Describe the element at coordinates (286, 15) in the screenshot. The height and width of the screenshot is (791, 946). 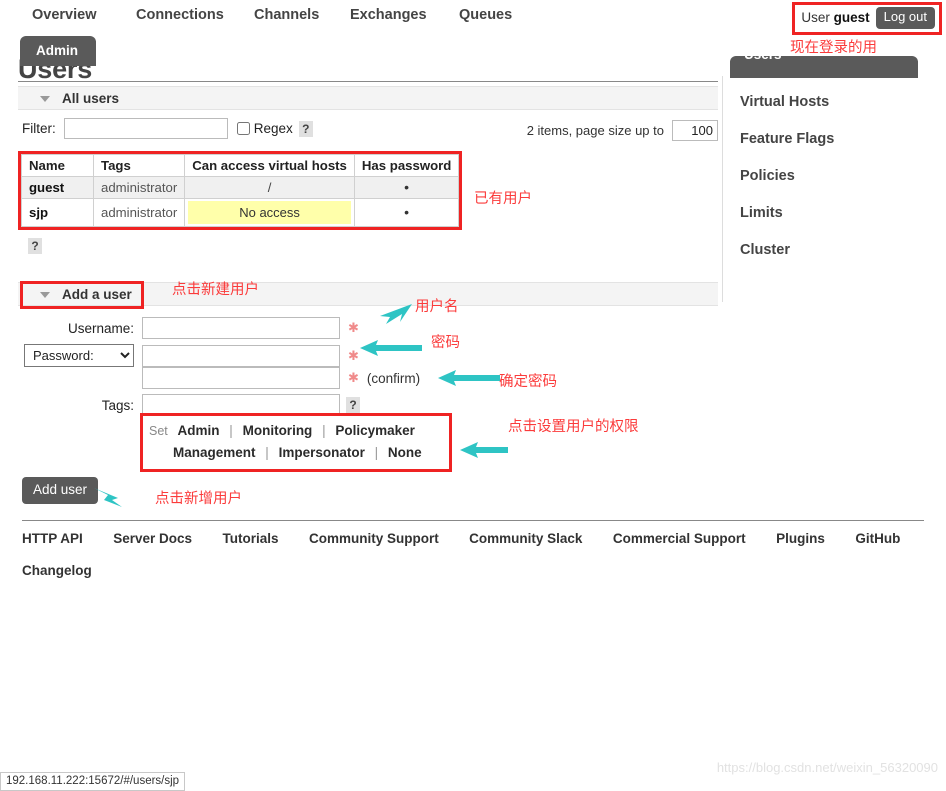
I see `nav-item-channels: Channels` at that location.